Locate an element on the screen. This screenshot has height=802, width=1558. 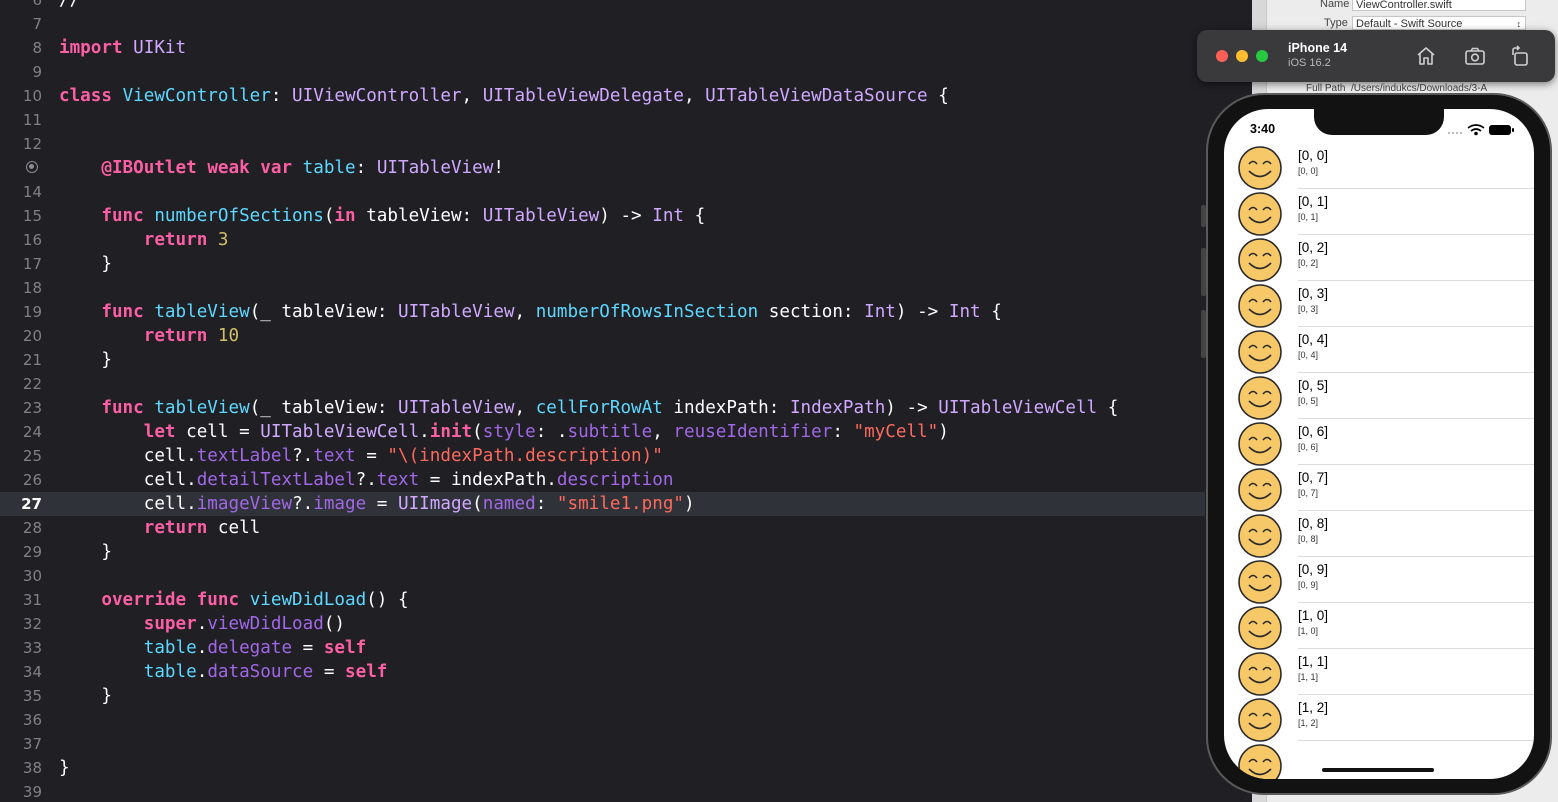
line-number: 31 is located at coordinates (21, 600).